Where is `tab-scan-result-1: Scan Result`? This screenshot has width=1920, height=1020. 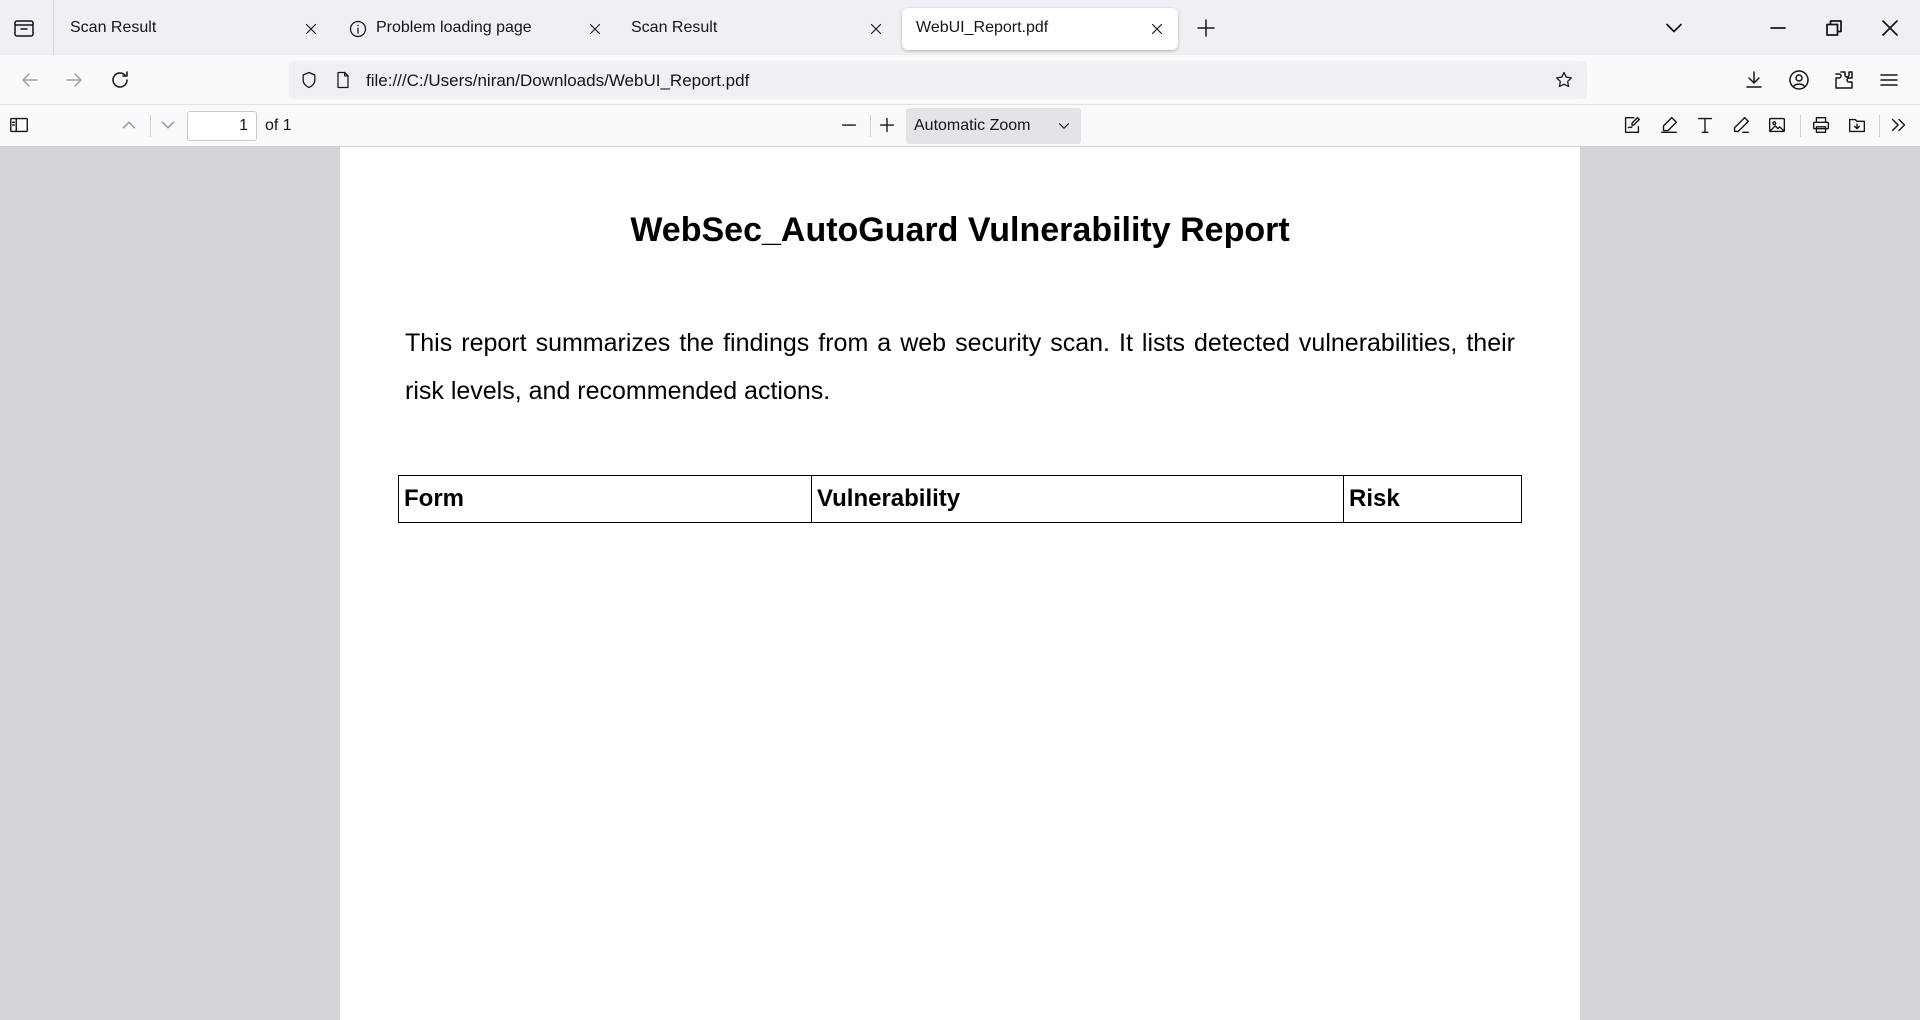
tab-scan-result-1: Scan Result is located at coordinates (191, 29).